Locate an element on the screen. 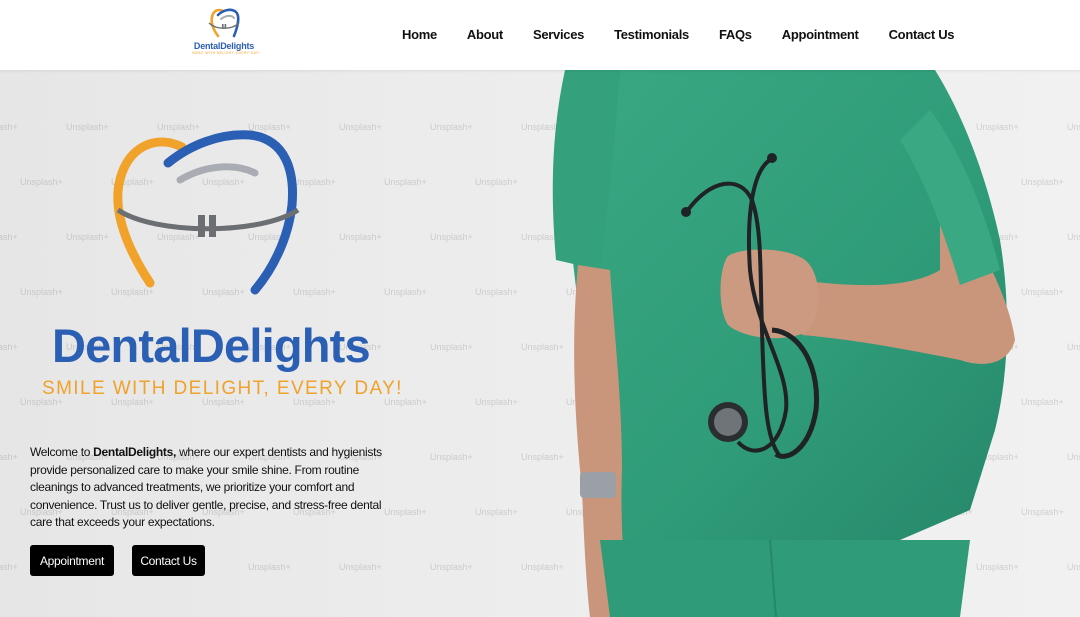 Image resolution: width=1080 pixels, height=617 pixels. nav-contact-link: Contact Us is located at coordinates (922, 34).